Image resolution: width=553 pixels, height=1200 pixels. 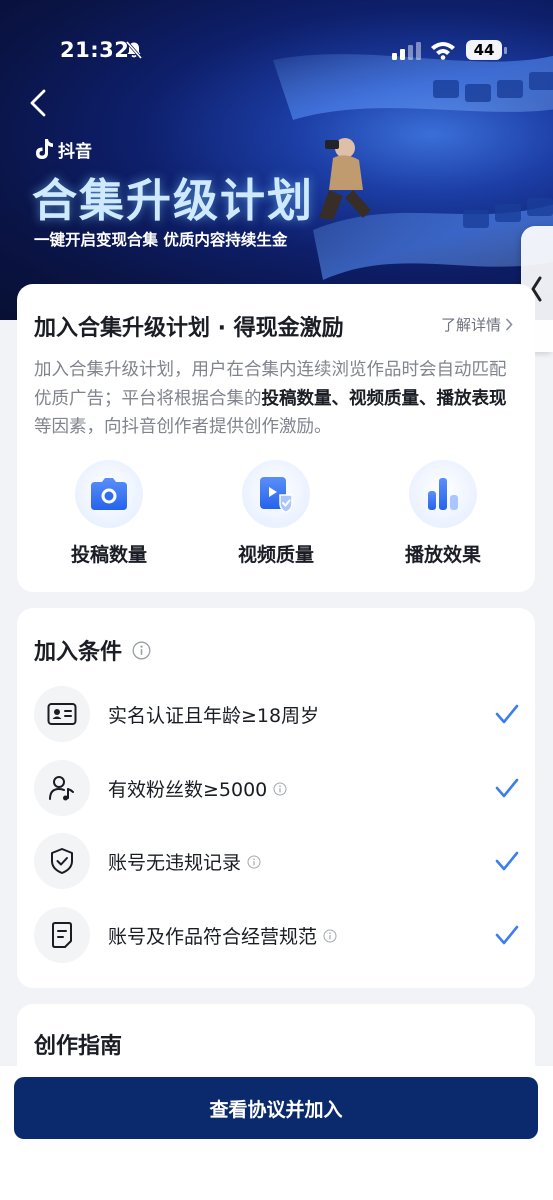 I want to click on plan-intro-title: 加入合集升级计划 · 得现金激励, so click(x=189, y=328).